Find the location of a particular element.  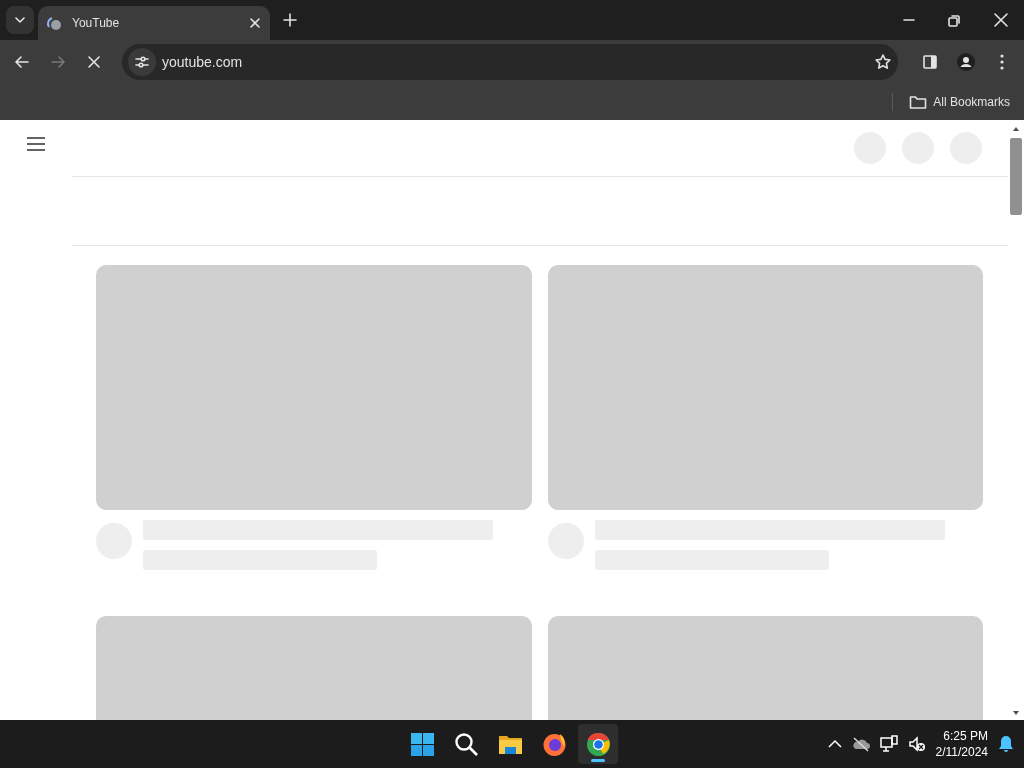

tab-title: YouTube is located at coordinates (96, 23).